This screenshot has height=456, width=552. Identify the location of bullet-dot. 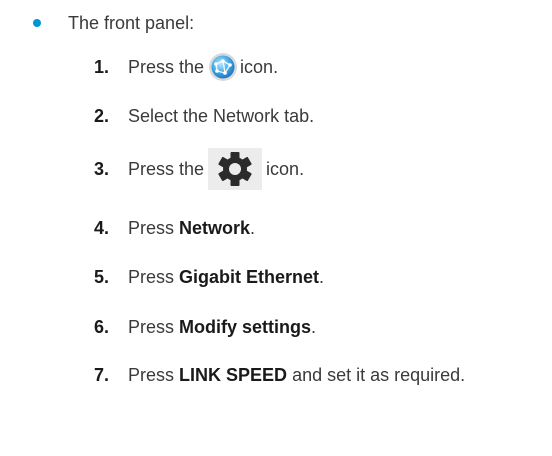
(37, 23).